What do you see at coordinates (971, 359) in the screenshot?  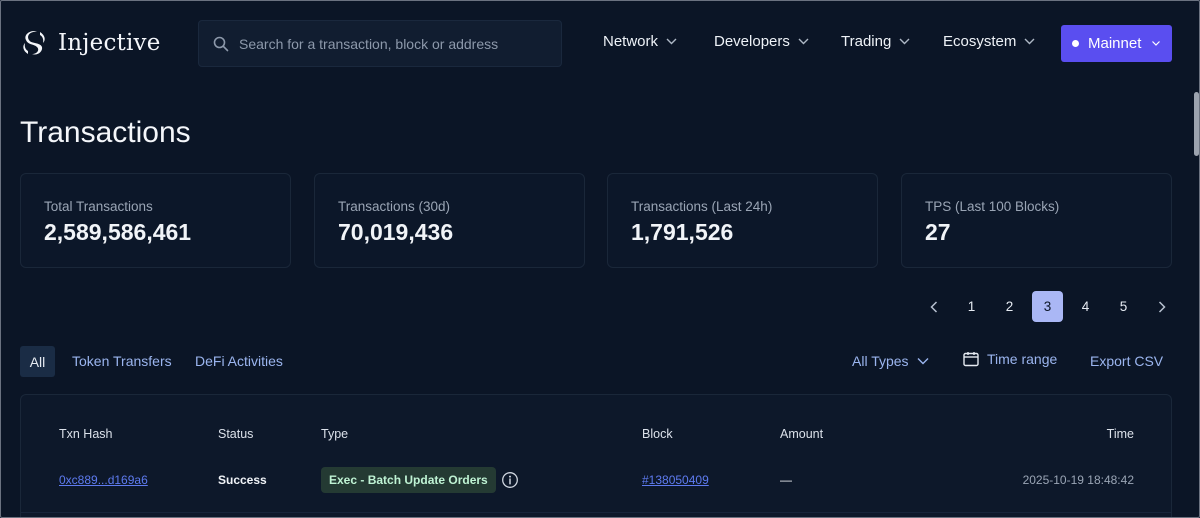 I see `calendar-icon` at bounding box center [971, 359].